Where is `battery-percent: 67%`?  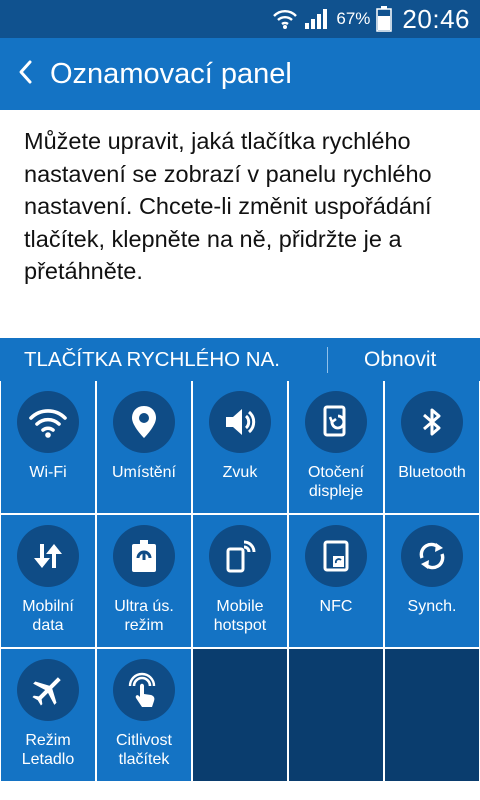
battery-percent: 67% is located at coordinates (353, 18).